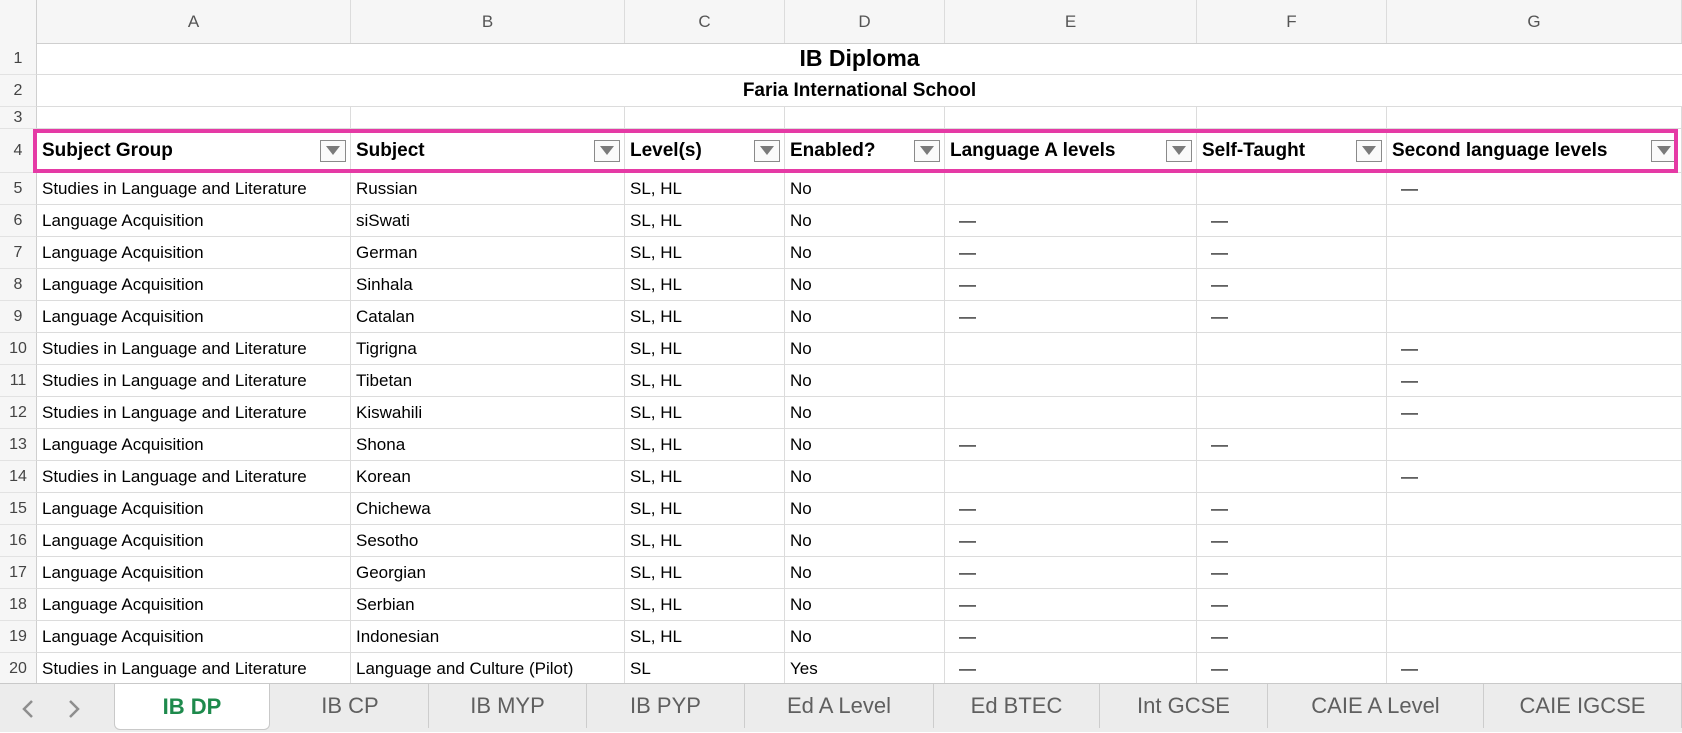 The height and width of the screenshot is (733, 1682). What do you see at coordinates (1534, 316) in the screenshot?
I see `cell-g9` at bounding box center [1534, 316].